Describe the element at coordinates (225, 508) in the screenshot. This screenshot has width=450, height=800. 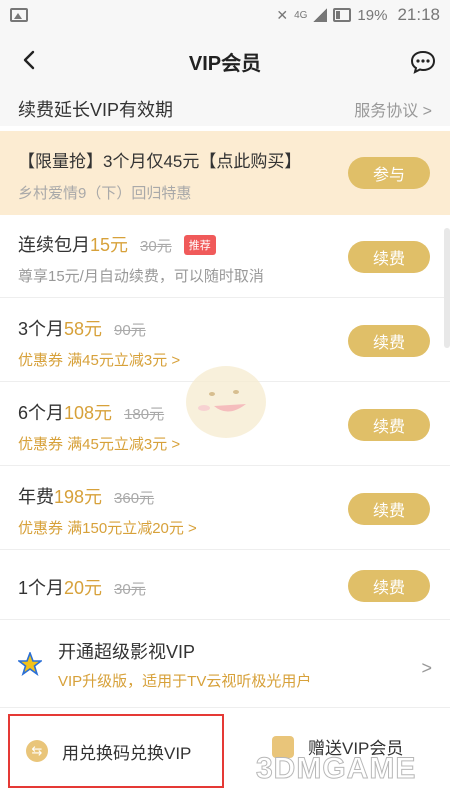
I see `plan-row: 年费 198元 360元 优惠券 满150元立减20元 > 续费` at that location.